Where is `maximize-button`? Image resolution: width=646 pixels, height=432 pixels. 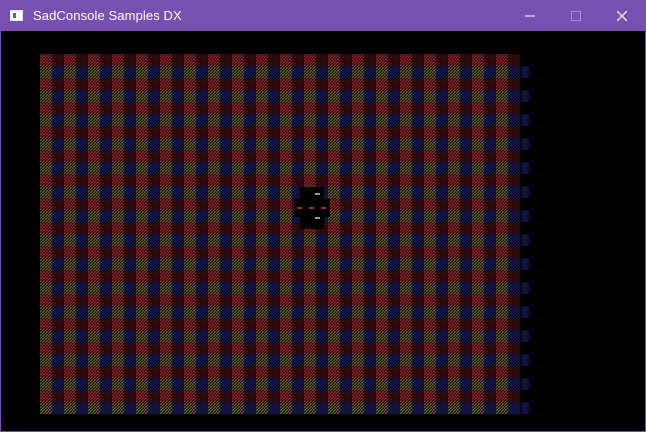
maximize-button is located at coordinates (576, 16).